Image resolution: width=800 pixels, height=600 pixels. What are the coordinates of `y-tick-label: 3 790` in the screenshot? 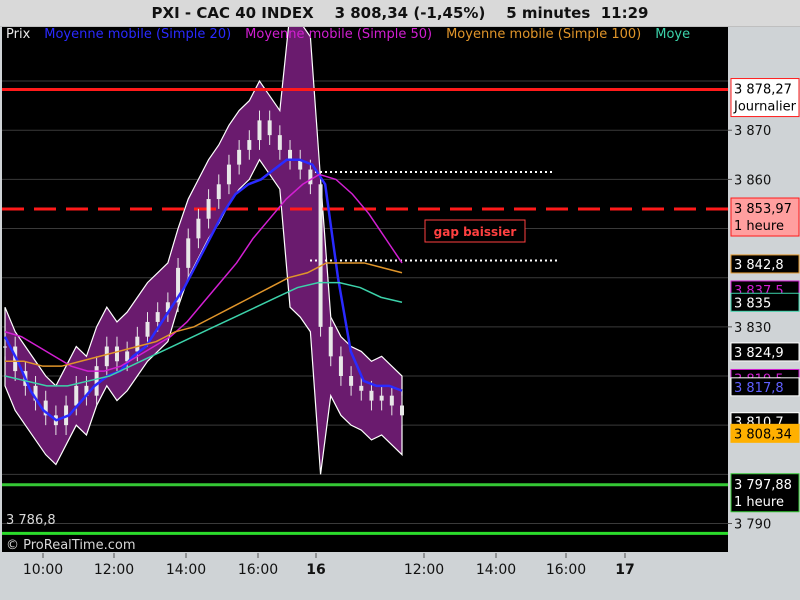 It's located at (752, 524).